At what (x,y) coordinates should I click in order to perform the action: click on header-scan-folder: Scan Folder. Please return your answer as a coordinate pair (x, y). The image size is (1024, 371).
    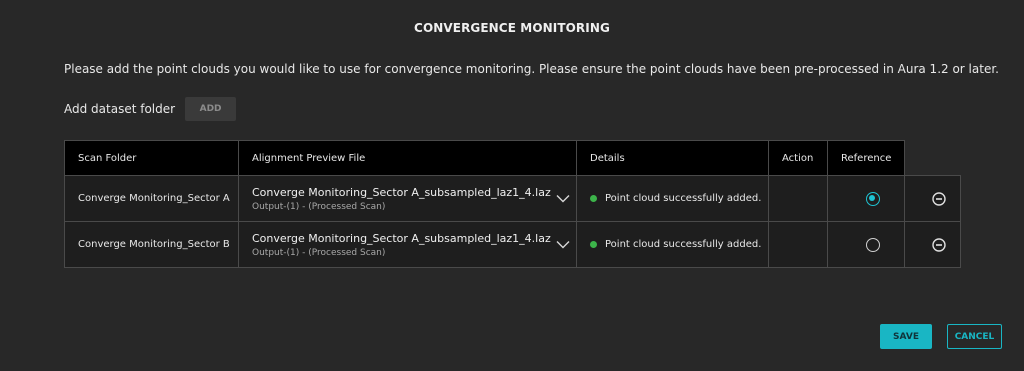
    Looking at the image, I should click on (151, 158).